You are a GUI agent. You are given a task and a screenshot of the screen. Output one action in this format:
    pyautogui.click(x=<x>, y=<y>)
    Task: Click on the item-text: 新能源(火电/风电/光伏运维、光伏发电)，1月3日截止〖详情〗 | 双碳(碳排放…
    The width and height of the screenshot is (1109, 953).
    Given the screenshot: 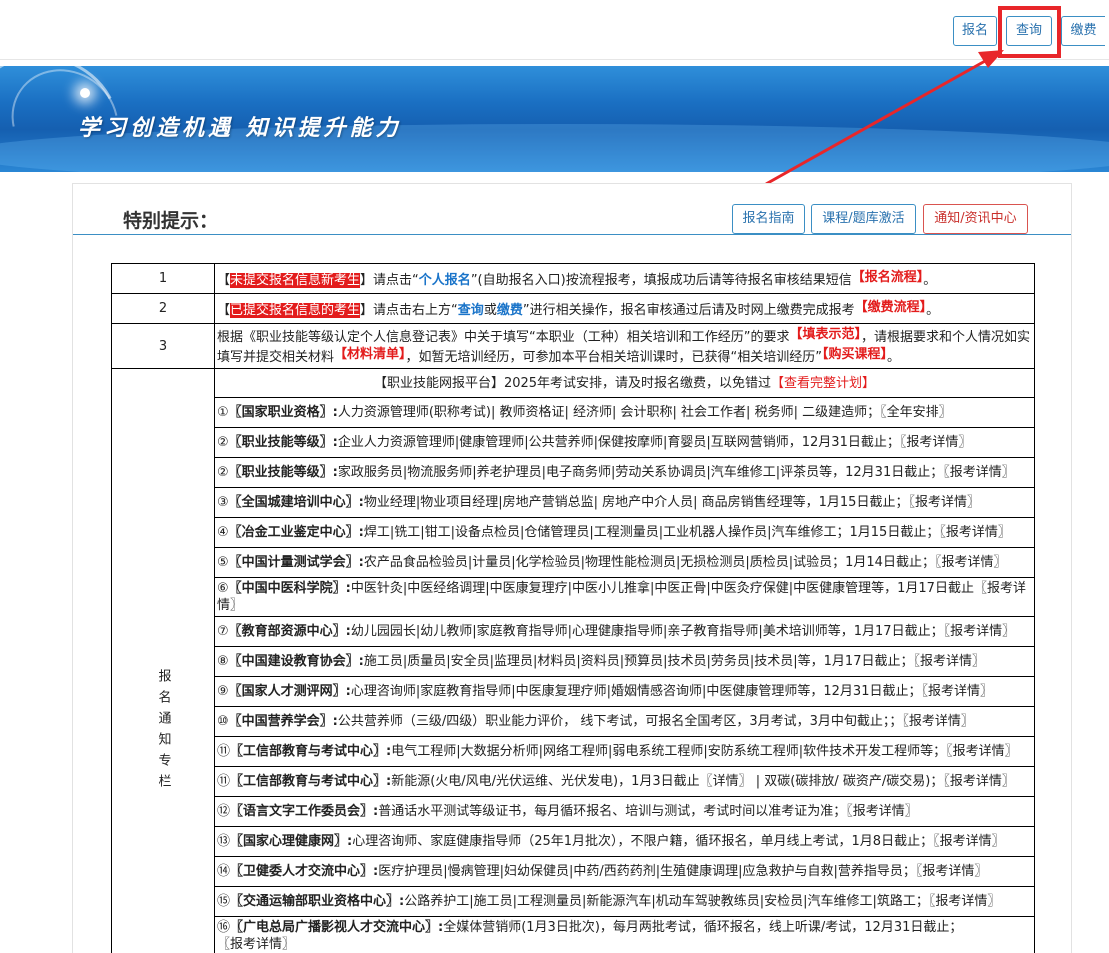 What is the action you would take?
    pyautogui.click(x=667, y=781)
    